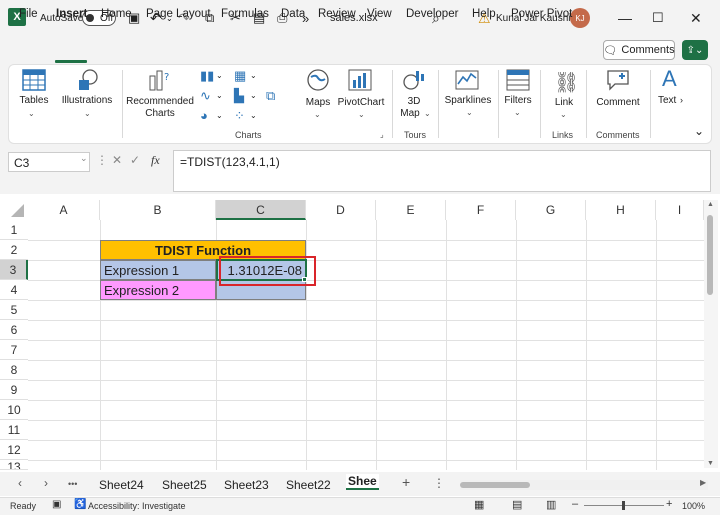 Image resolution: width=720 pixels, height=515 pixels. I want to click on more-sheets-left: •••, so click(72, 484).